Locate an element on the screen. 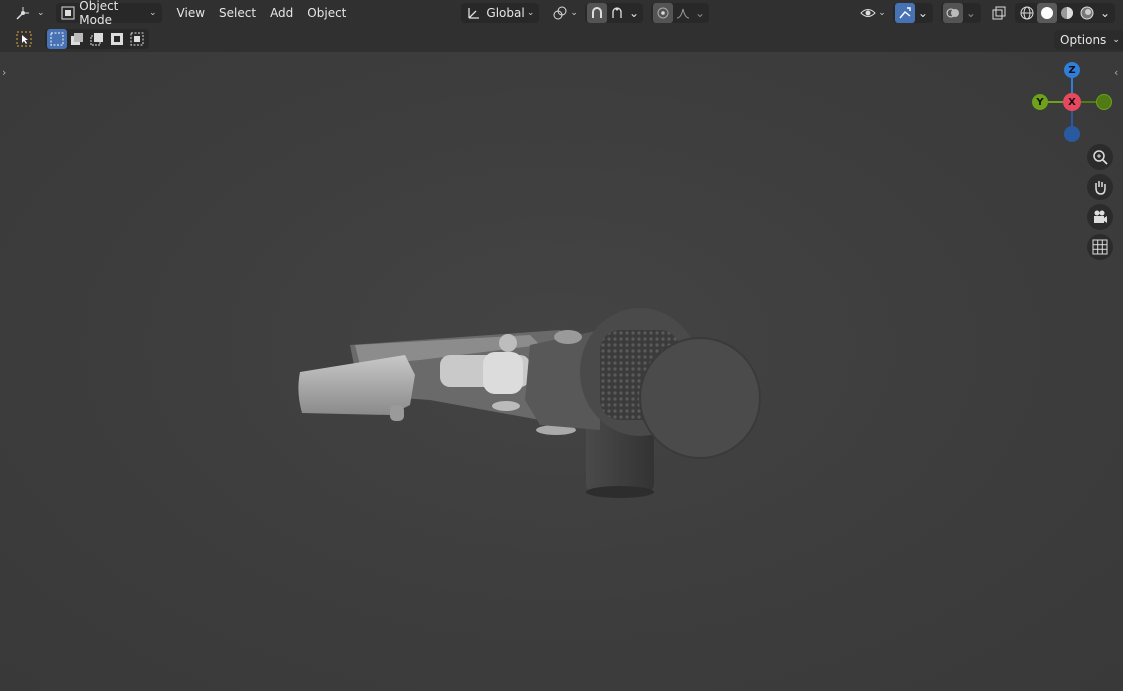  gizmo-x-axis: X is located at coordinates (1072, 102).